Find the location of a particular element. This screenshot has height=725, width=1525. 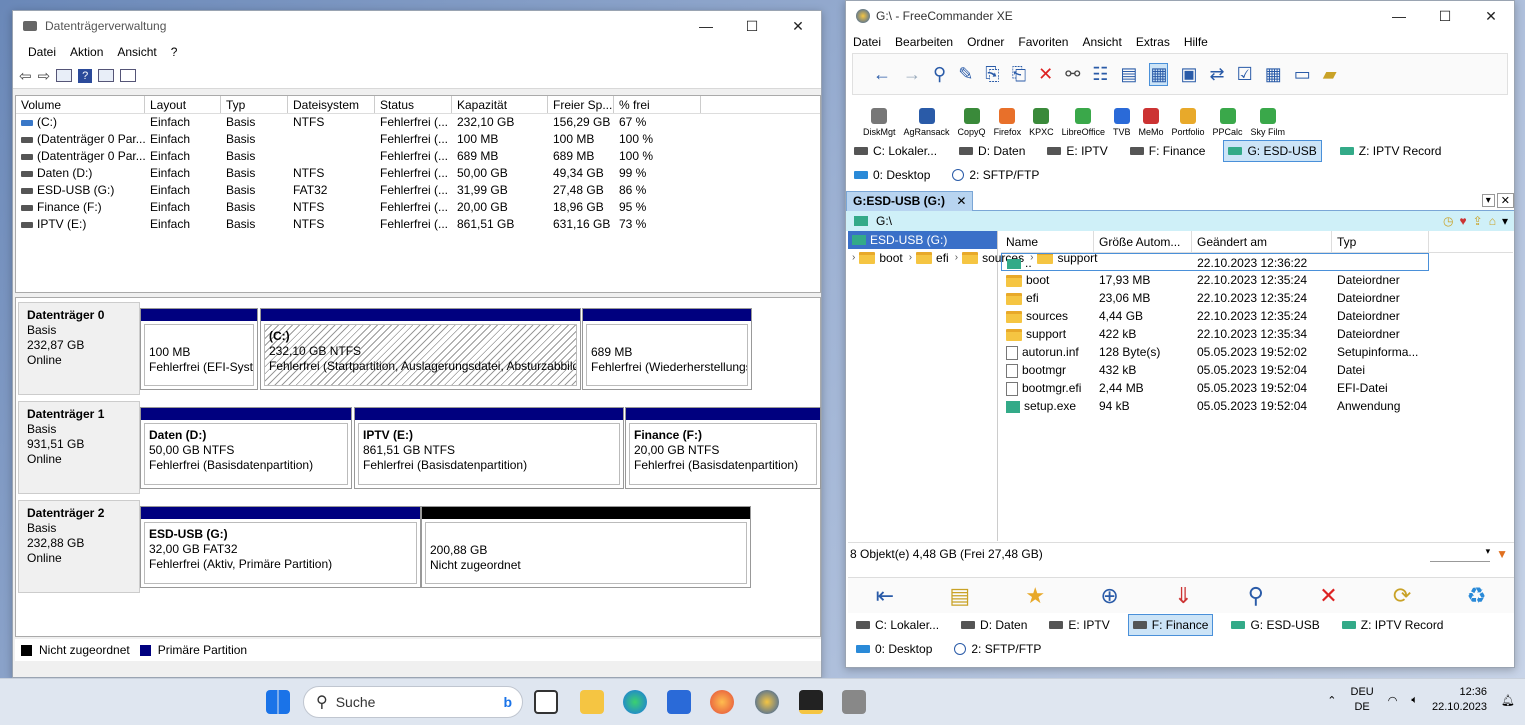

taskbar-search: ⚲ Suche b is located at coordinates (413, 702).